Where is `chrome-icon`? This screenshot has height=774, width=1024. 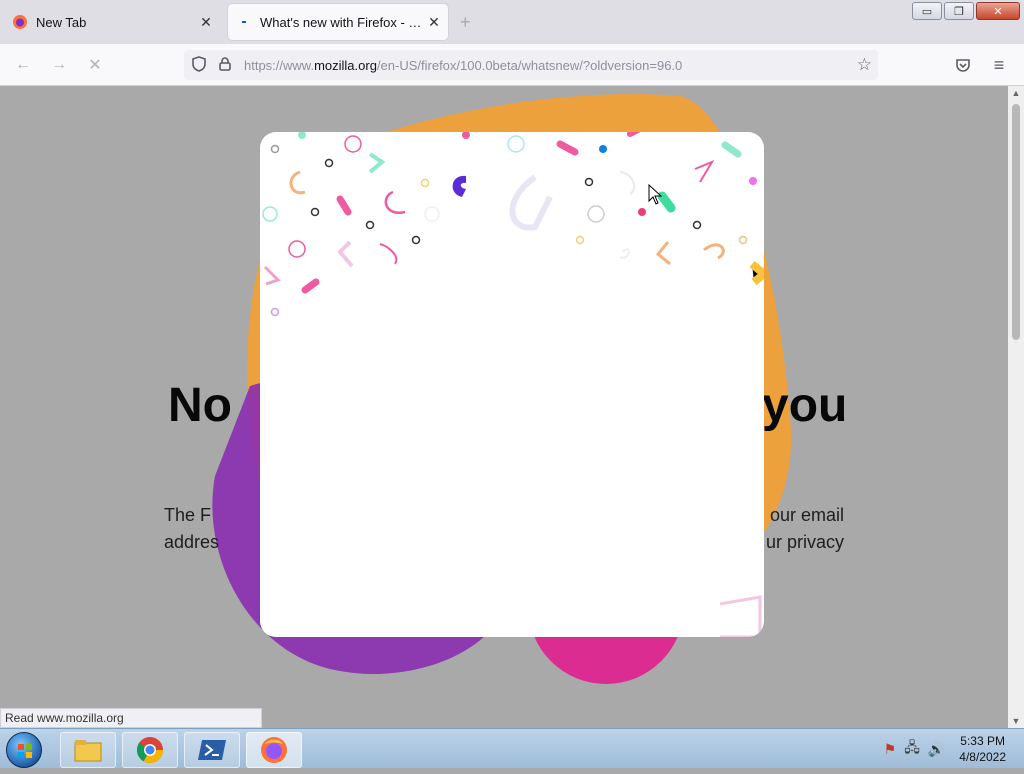
chrome-icon is located at coordinates (150, 750).